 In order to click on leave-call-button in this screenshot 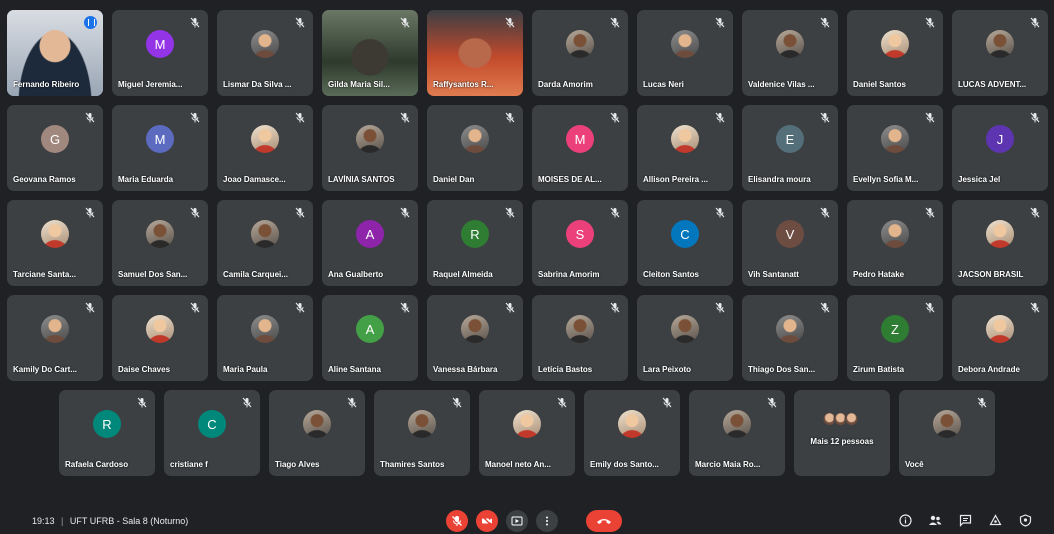, I will do `click(604, 521)`.